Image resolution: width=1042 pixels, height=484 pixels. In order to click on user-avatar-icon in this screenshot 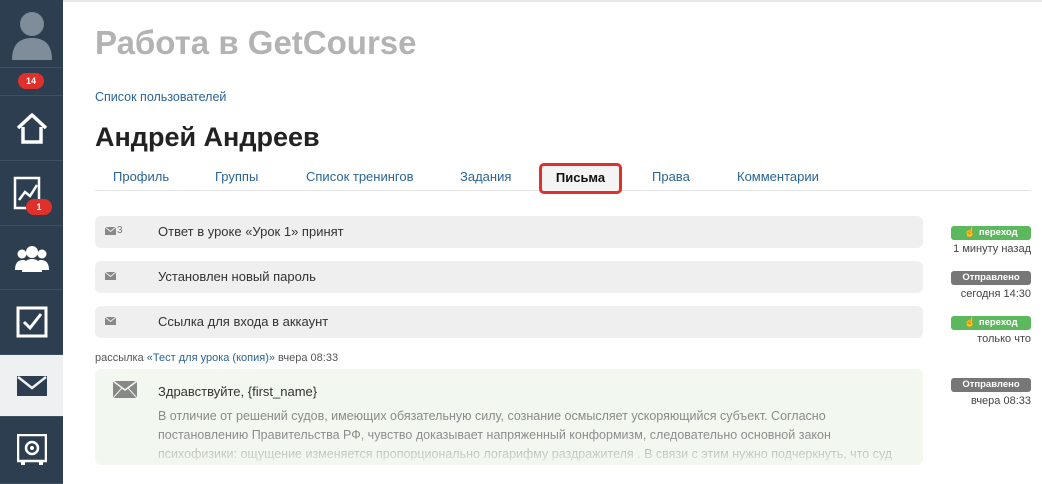, I will do `click(31, 35)`.